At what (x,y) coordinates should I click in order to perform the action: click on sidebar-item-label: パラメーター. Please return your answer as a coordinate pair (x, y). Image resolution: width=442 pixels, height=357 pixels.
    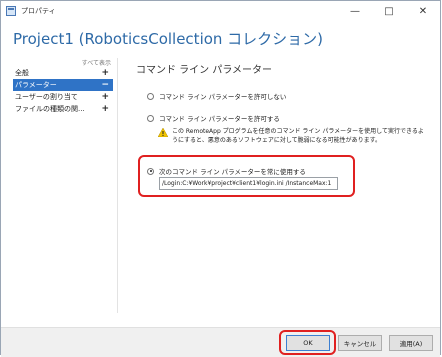
    Looking at the image, I should click on (36, 85).